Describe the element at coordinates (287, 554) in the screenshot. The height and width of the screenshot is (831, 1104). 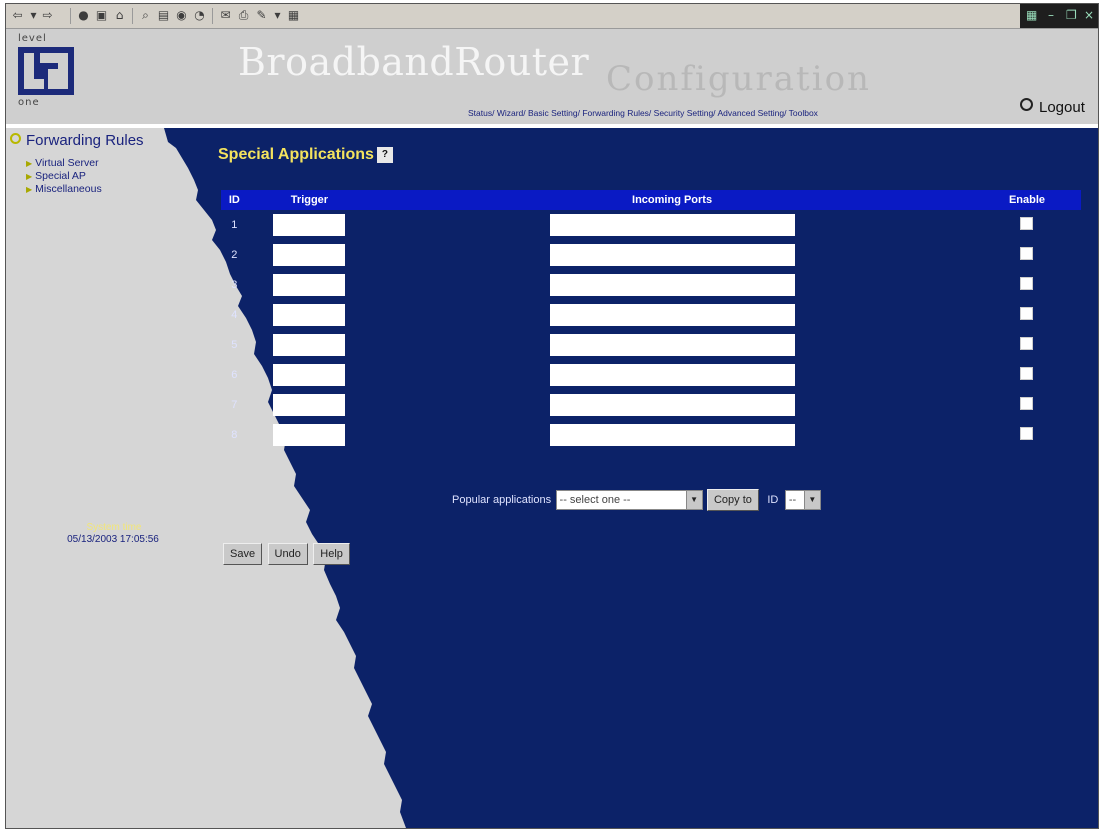
I see `undo-button: Undo` at that location.